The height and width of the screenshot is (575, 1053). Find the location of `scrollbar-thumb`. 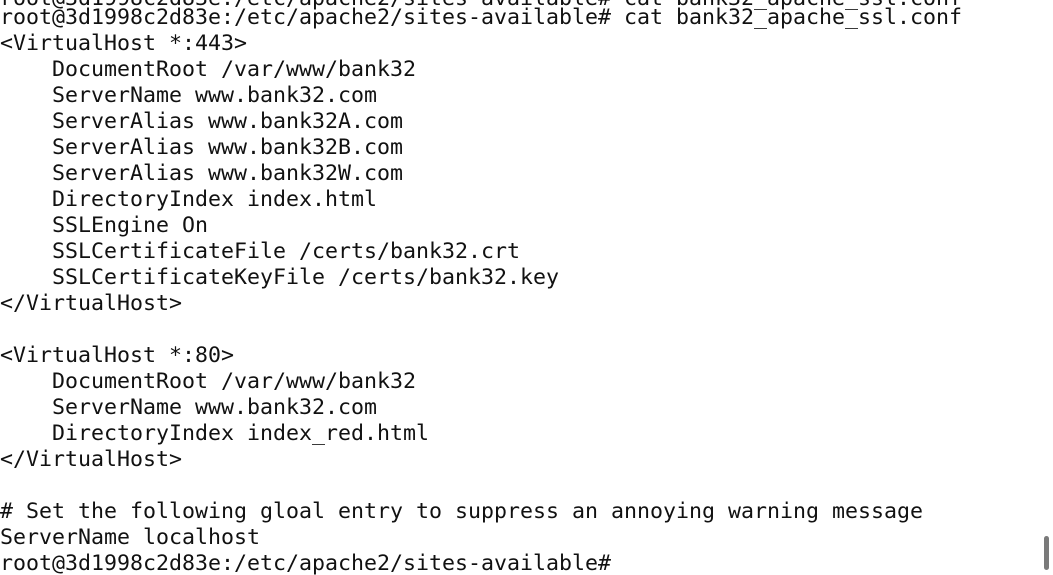

scrollbar-thumb is located at coordinates (1046, 553).